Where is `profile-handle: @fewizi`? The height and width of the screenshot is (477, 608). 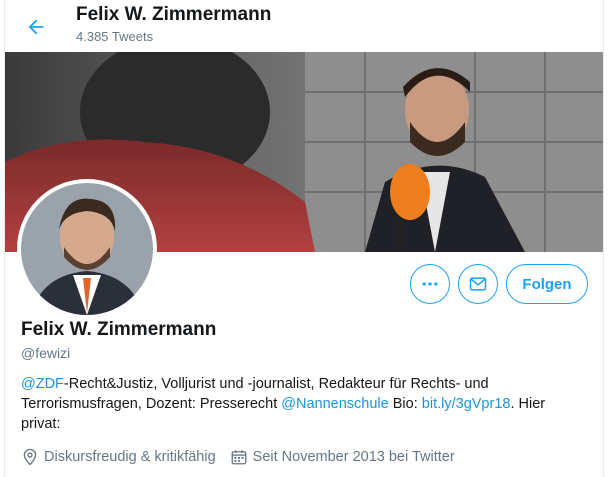 profile-handle: @fewizi is located at coordinates (46, 353).